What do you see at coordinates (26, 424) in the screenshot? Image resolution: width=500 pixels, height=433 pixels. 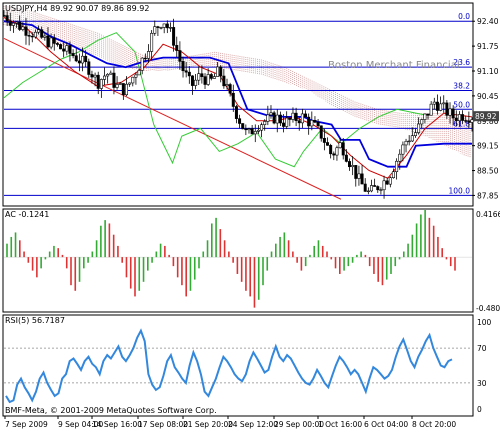 I see `x-tick-label: 7 Sep 2009` at bounding box center [26, 424].